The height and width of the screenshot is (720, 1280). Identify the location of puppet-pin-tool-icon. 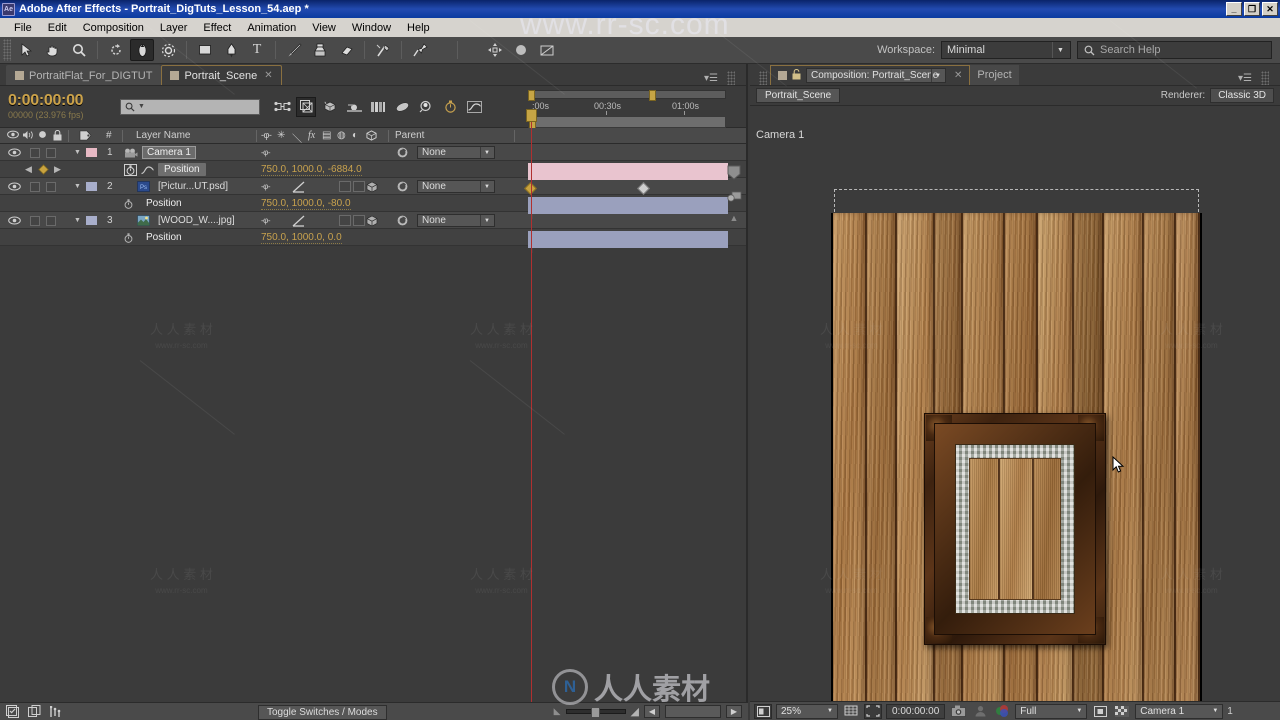
(420, 50).